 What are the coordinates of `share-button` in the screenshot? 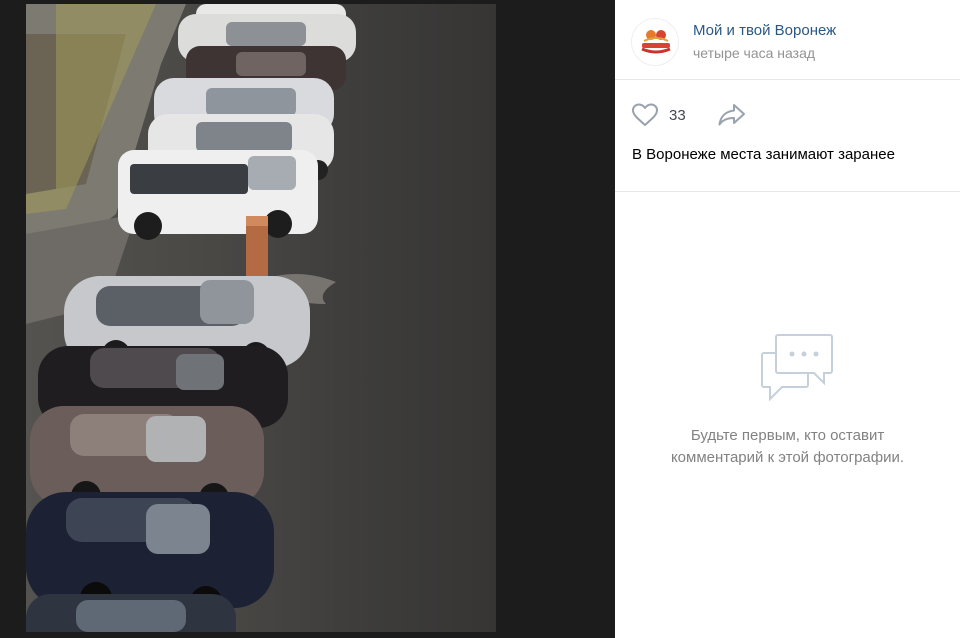 It's located at (732, 115).